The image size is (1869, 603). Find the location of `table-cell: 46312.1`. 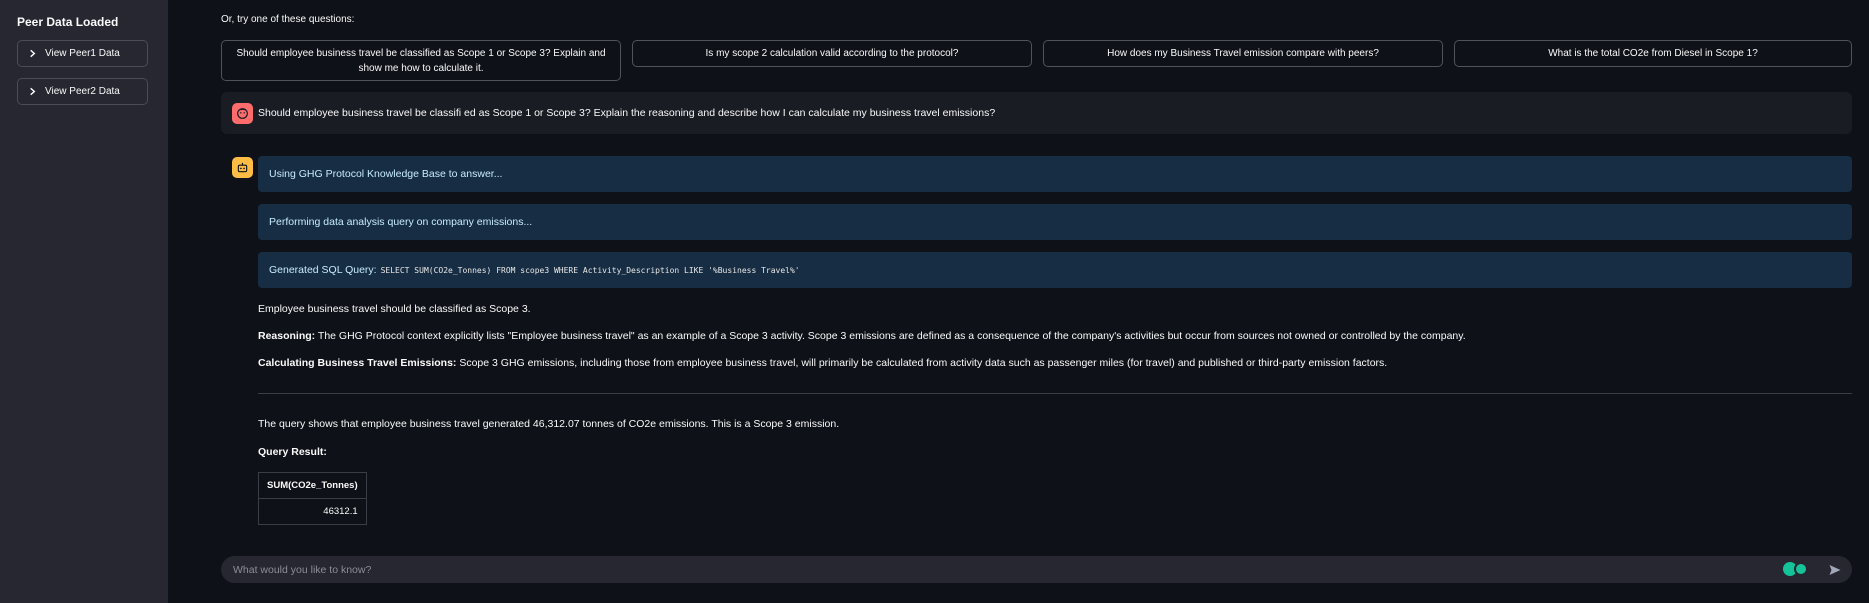

table-cell: 46312.1 is located at coordinates (312, 511).